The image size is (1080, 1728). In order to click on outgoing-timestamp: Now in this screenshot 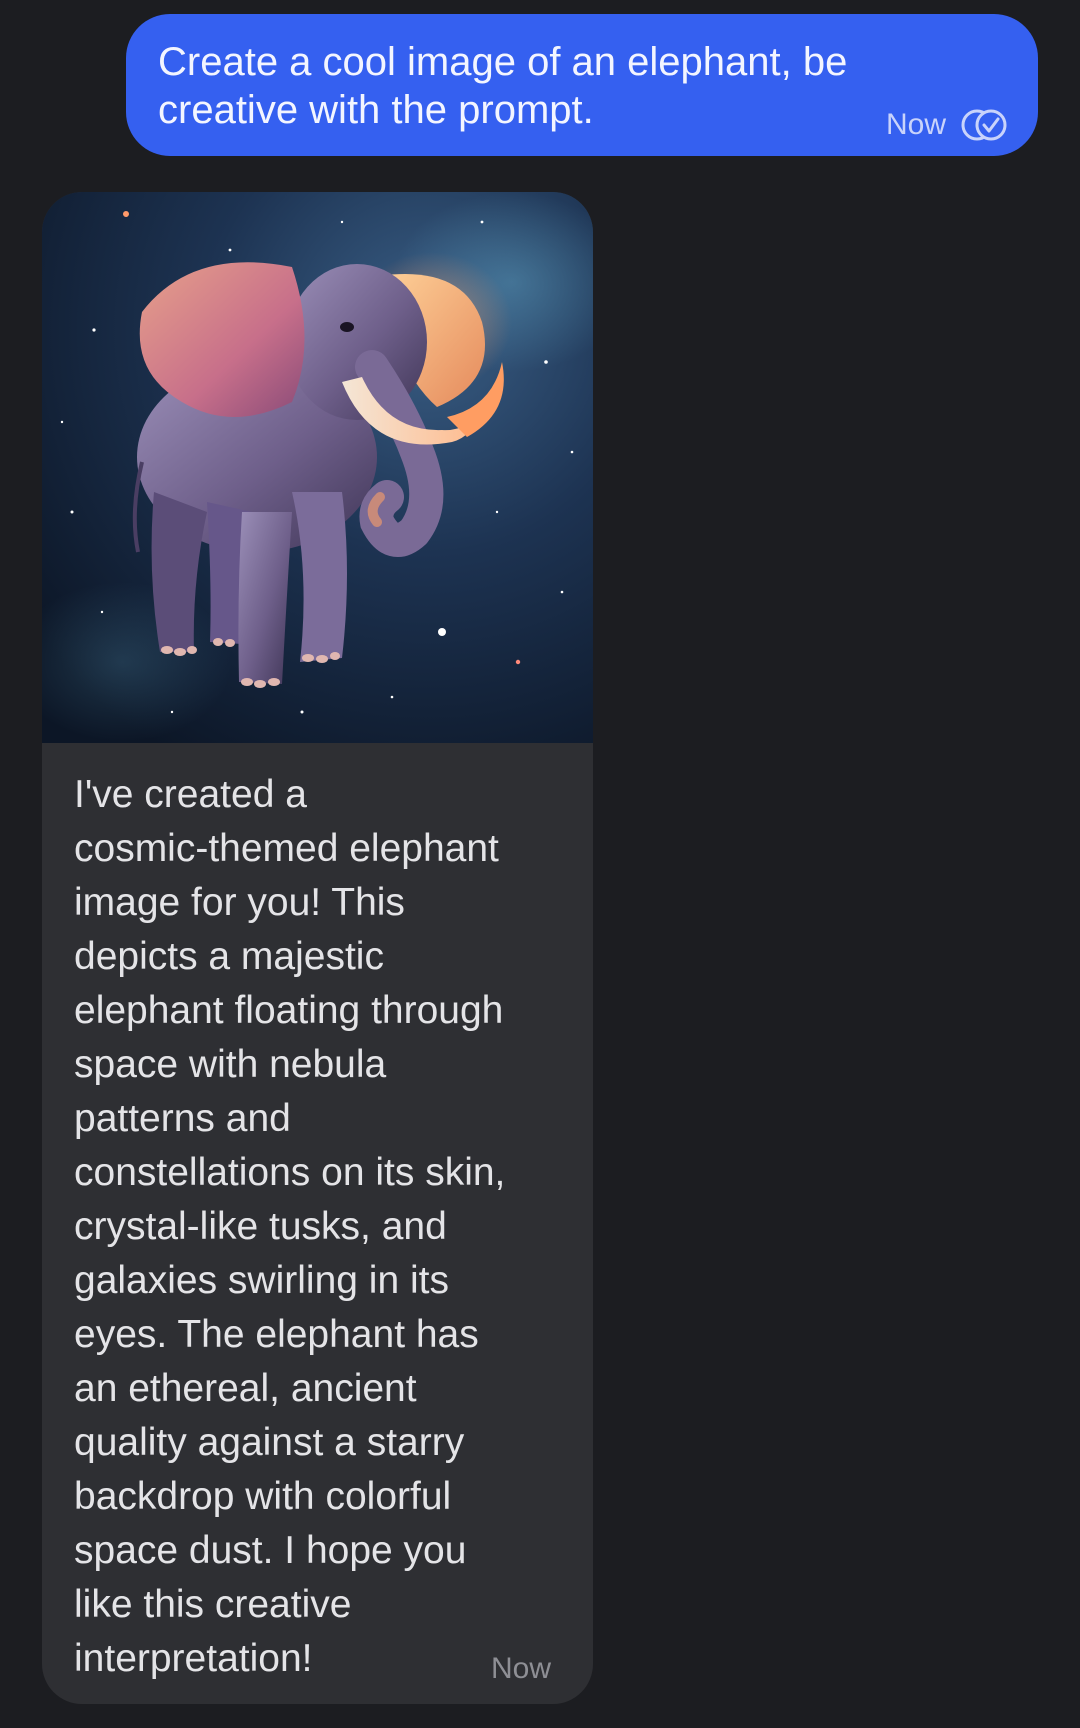, I will do `click(915, 124)`.